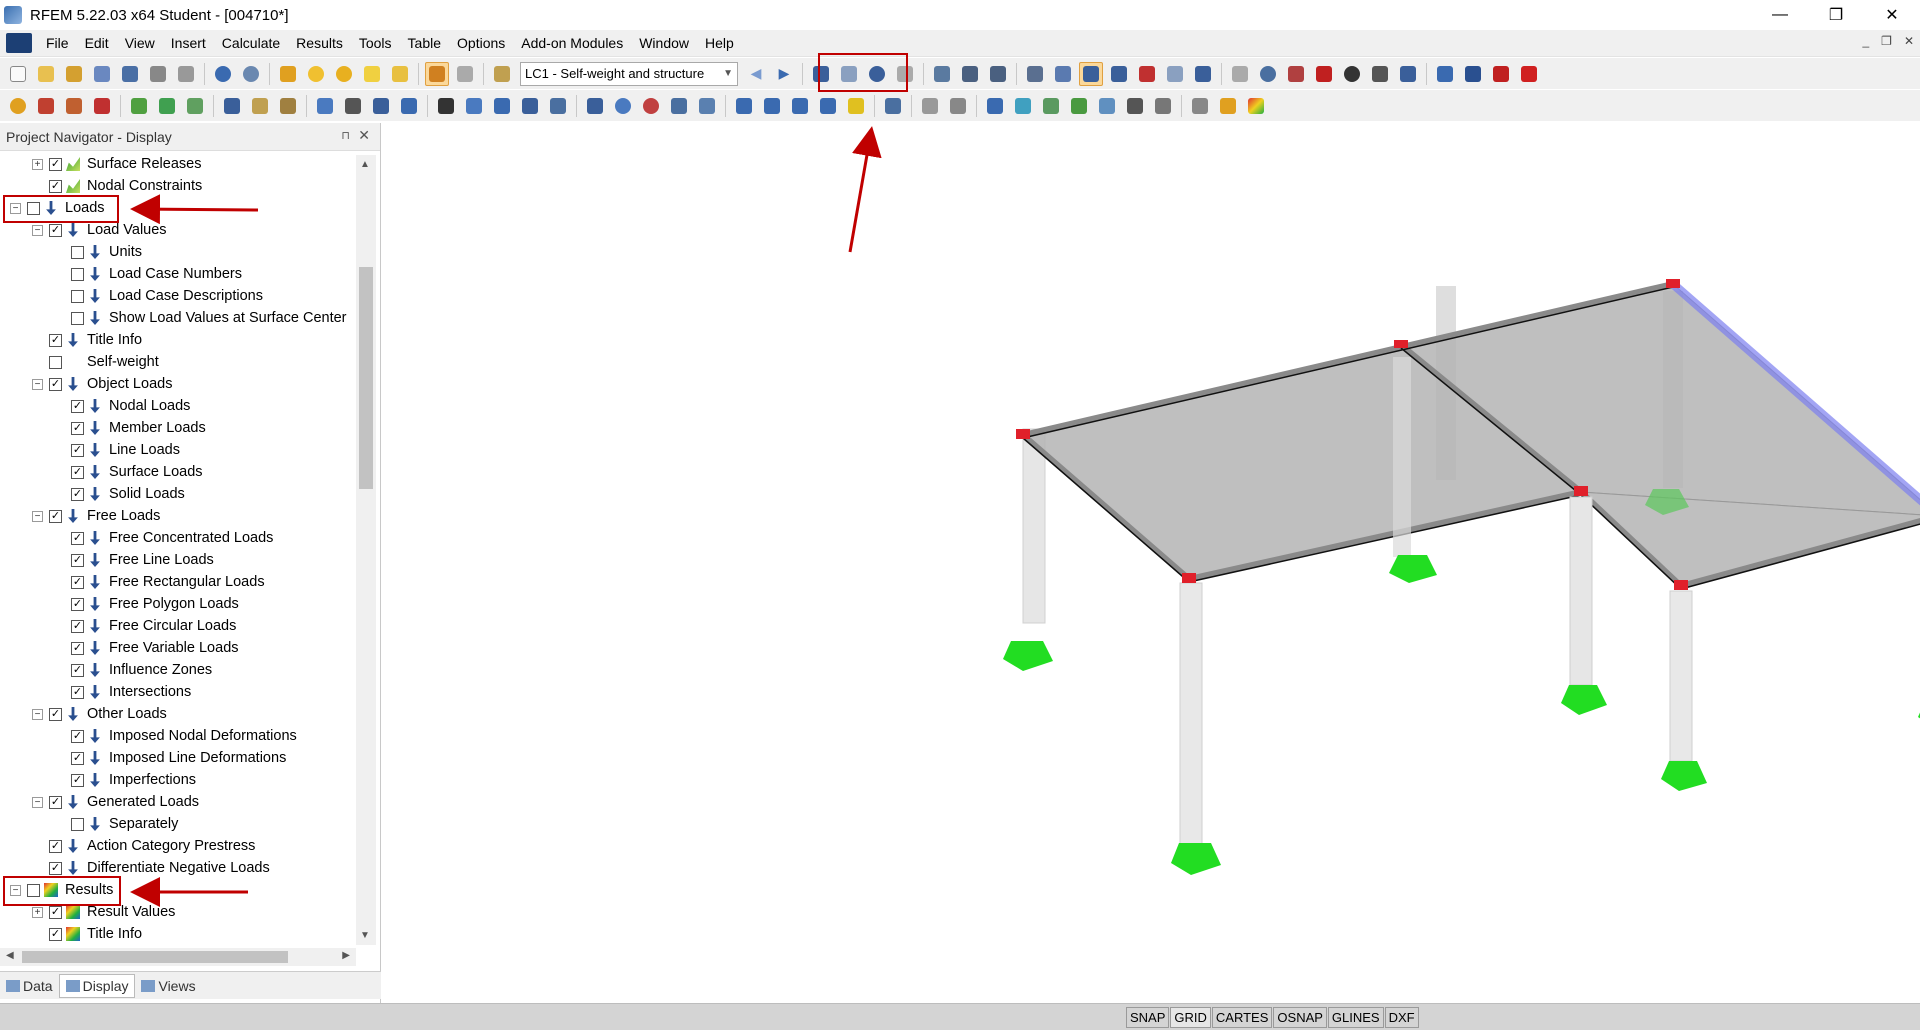 This screenshot has height=1030, width=1920. Describe the element at coordinates (95, 362) in the screenshot. I see `tree-item: Self-weight` at that location.